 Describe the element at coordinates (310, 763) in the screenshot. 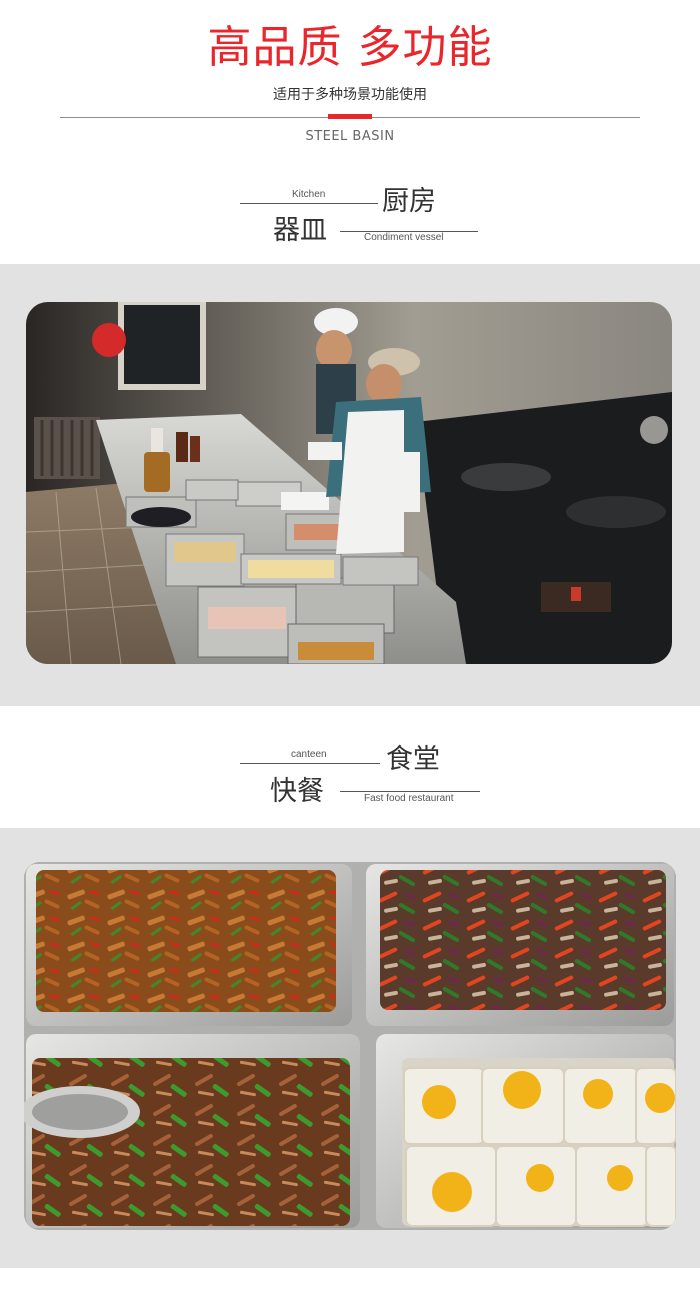

I see `section2-line-top` at that location.